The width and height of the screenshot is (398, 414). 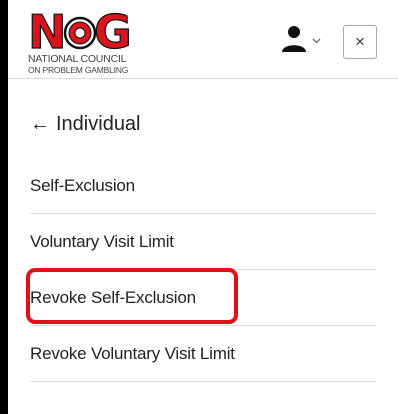 What do you see at coordinates (203, 242) in the screenshot?
I see `menu-item-voluntary-visit-limit: Voluntary Visit Limit` at bounding box center [203, 242].